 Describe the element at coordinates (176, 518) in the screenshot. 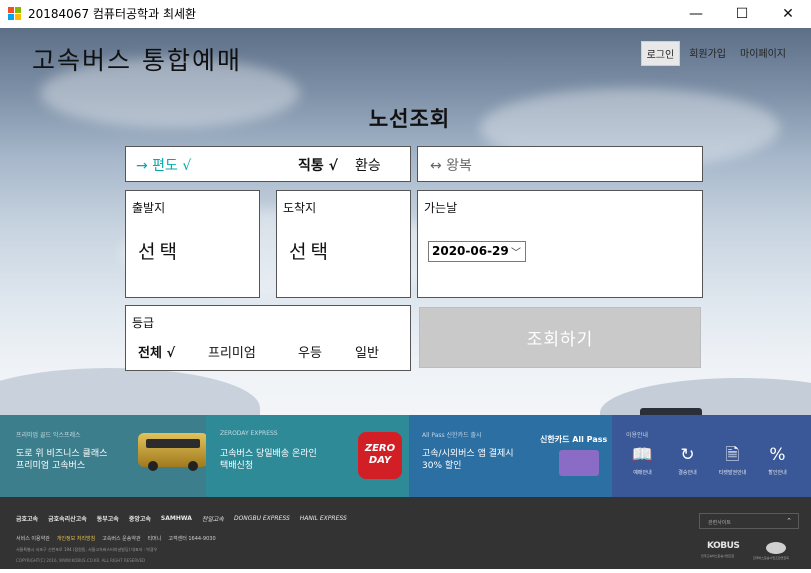

I see `logo-samhwa: SAMHWA` at that location.